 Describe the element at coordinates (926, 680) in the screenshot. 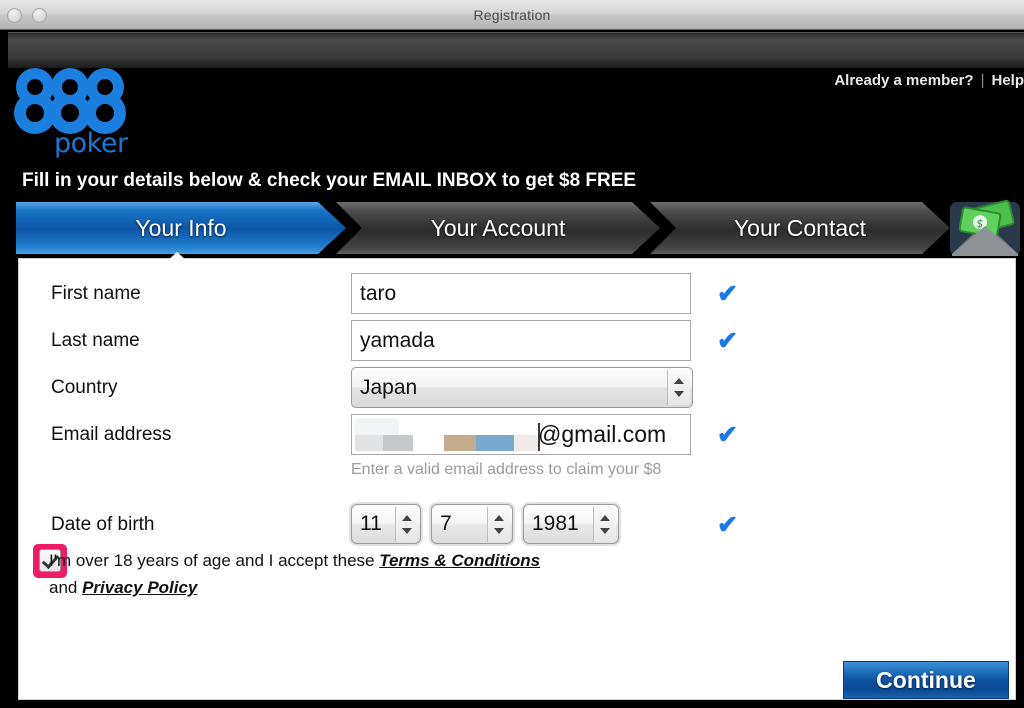

I see `continue-button: Continue` at that location.